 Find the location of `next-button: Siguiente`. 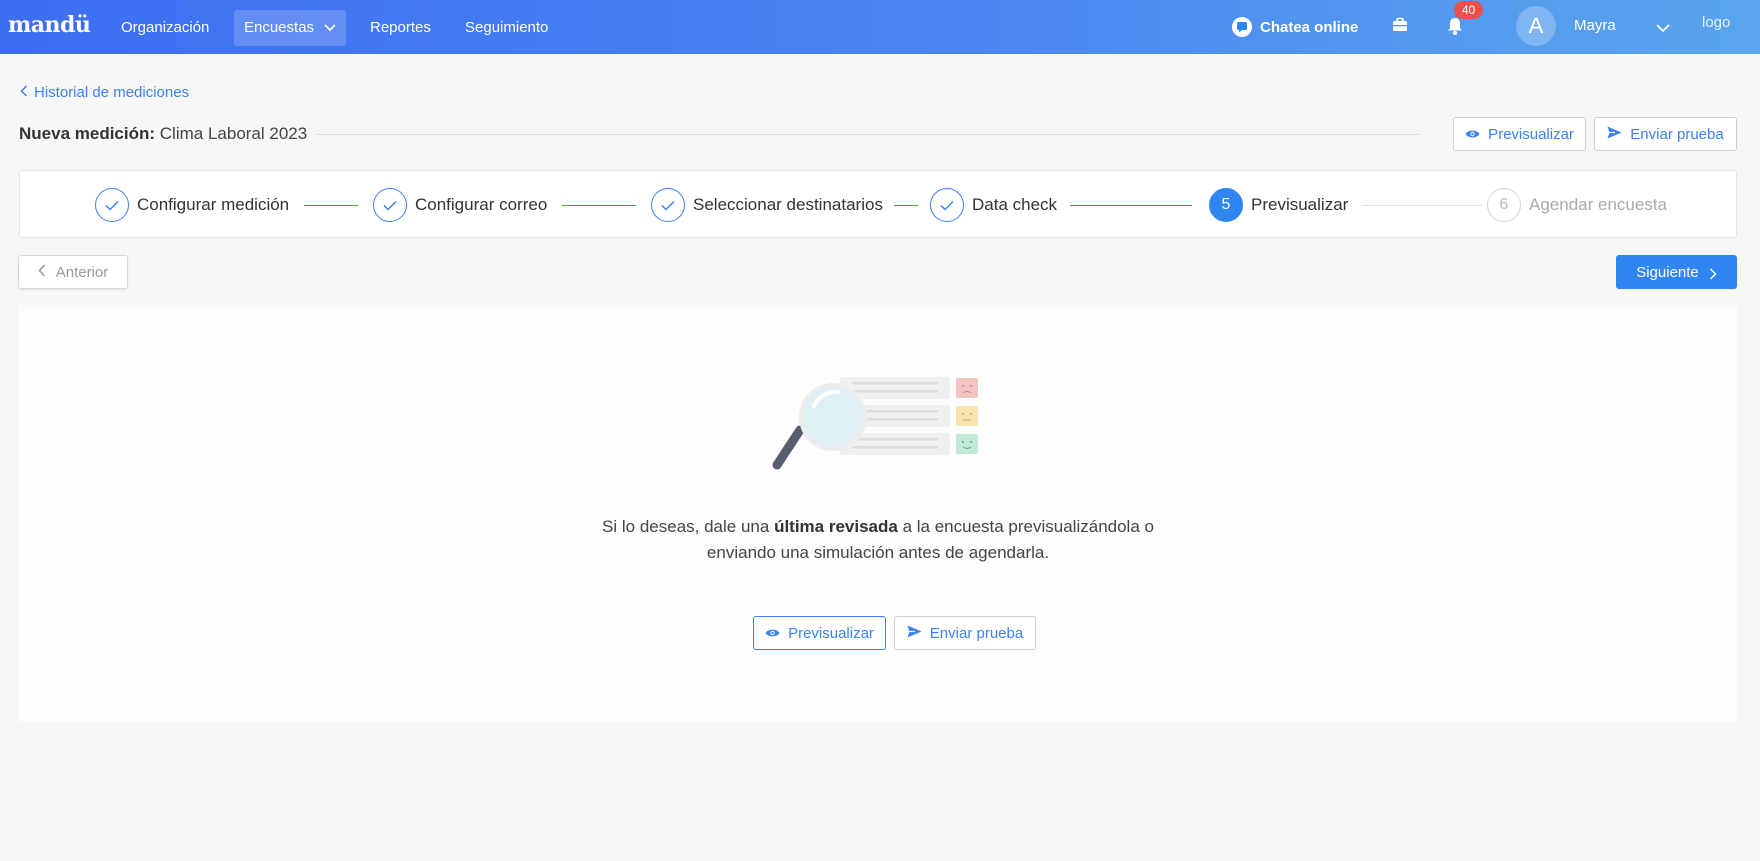

next-button: Siguiente is located at coordinates (1676, 272).